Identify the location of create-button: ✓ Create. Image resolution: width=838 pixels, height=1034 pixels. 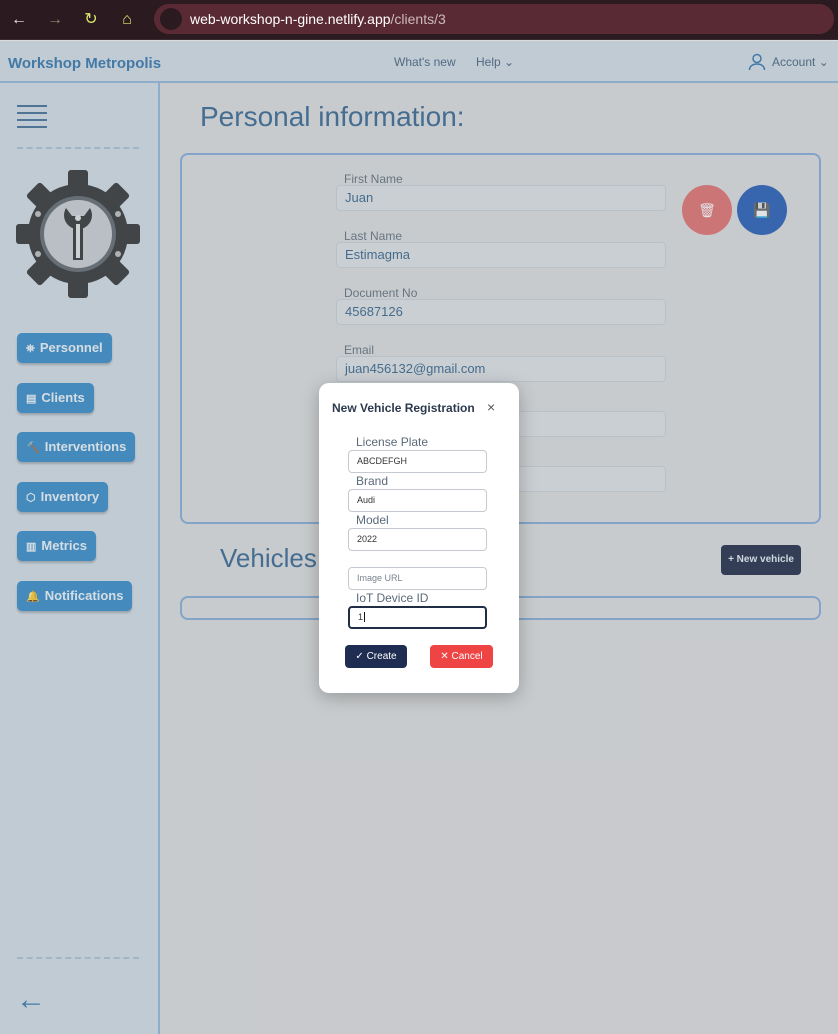
(376, 656).